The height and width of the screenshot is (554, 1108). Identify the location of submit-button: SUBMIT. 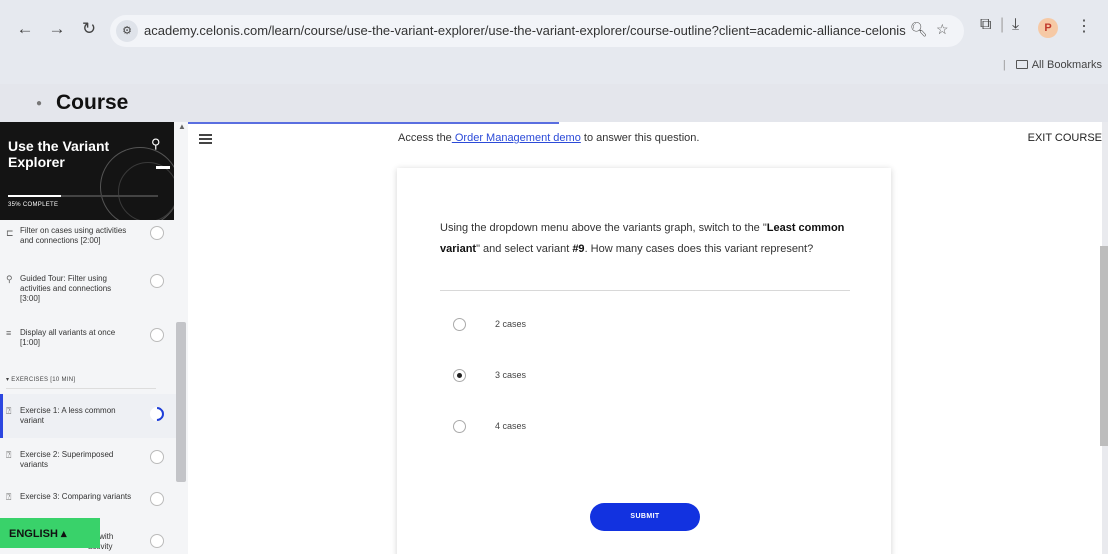
(645, 517).